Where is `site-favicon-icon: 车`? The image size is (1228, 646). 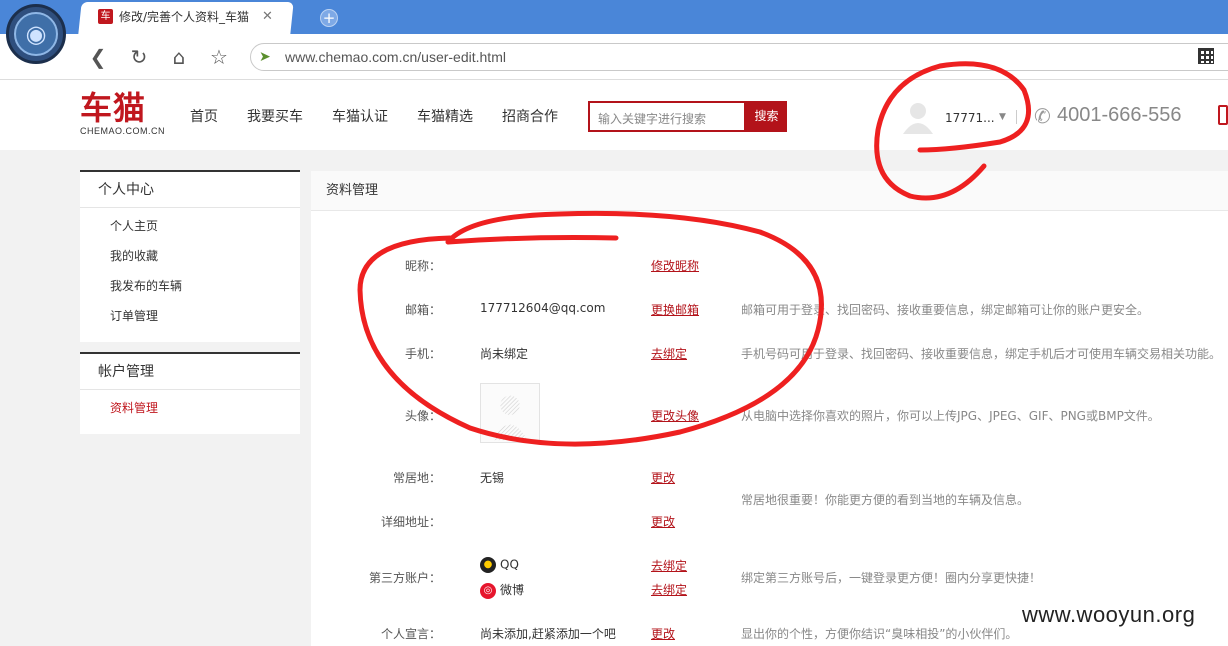
site-favicon-icon: 车 is located at coordinates (105, 16).